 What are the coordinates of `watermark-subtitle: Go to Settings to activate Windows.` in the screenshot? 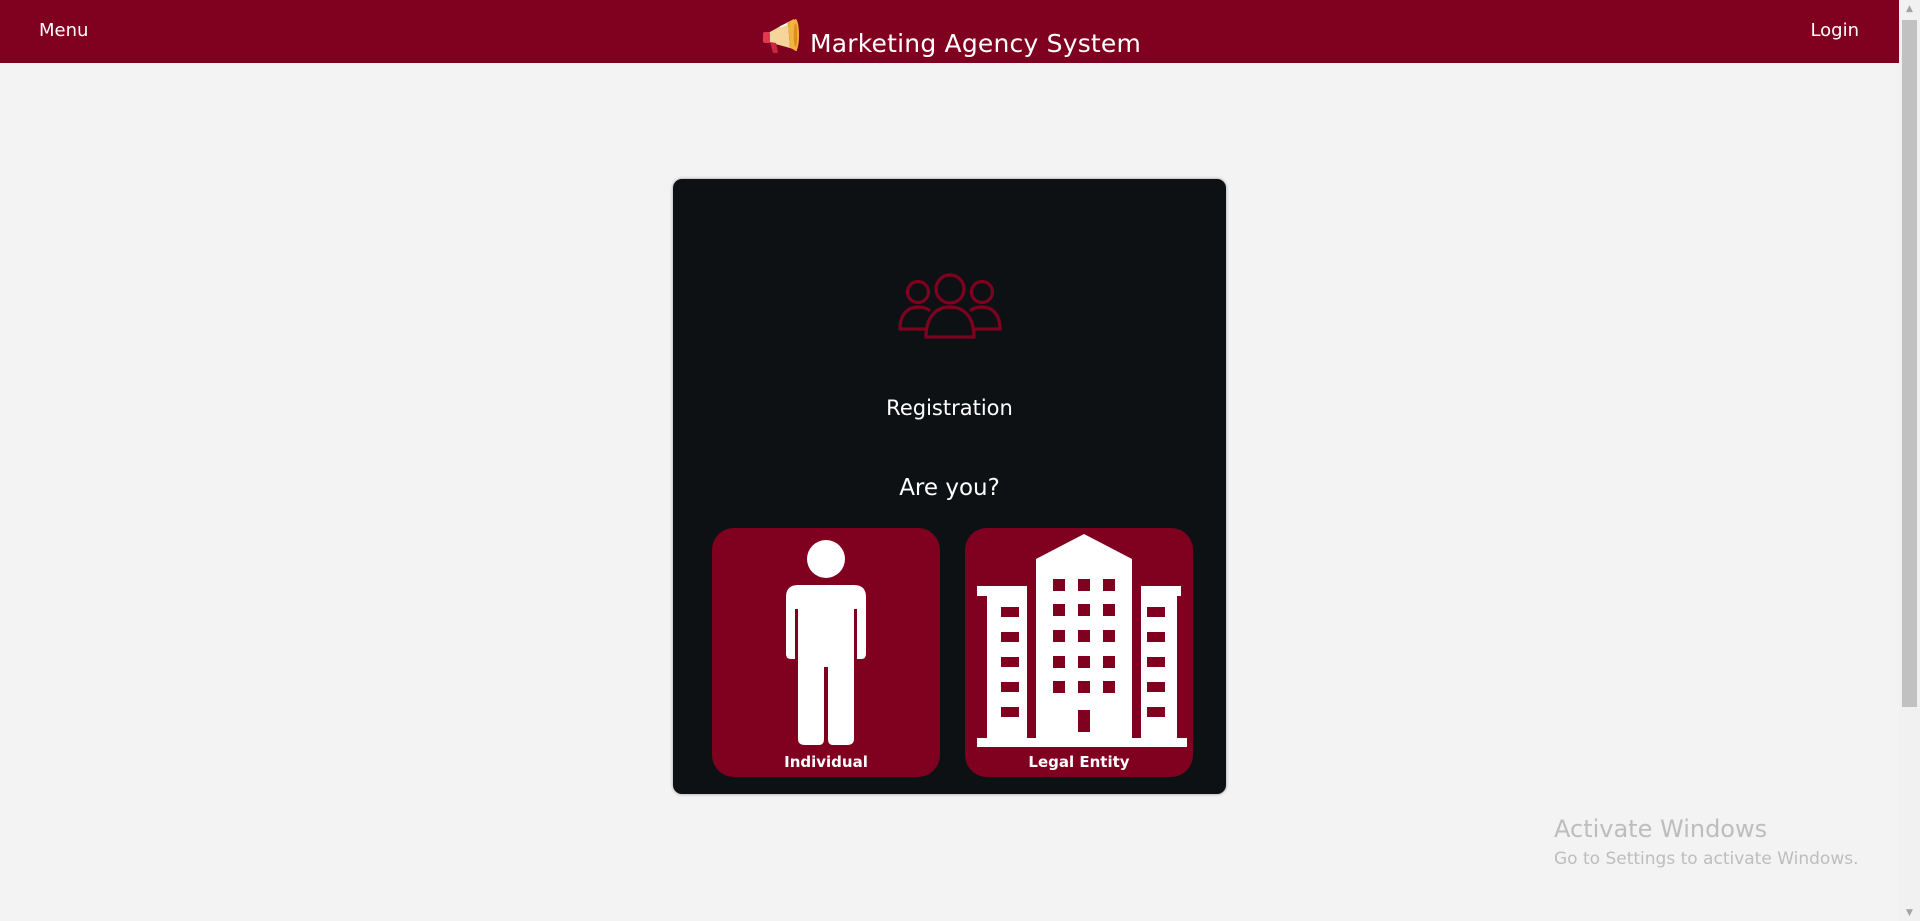 It's located at (1706, 859).